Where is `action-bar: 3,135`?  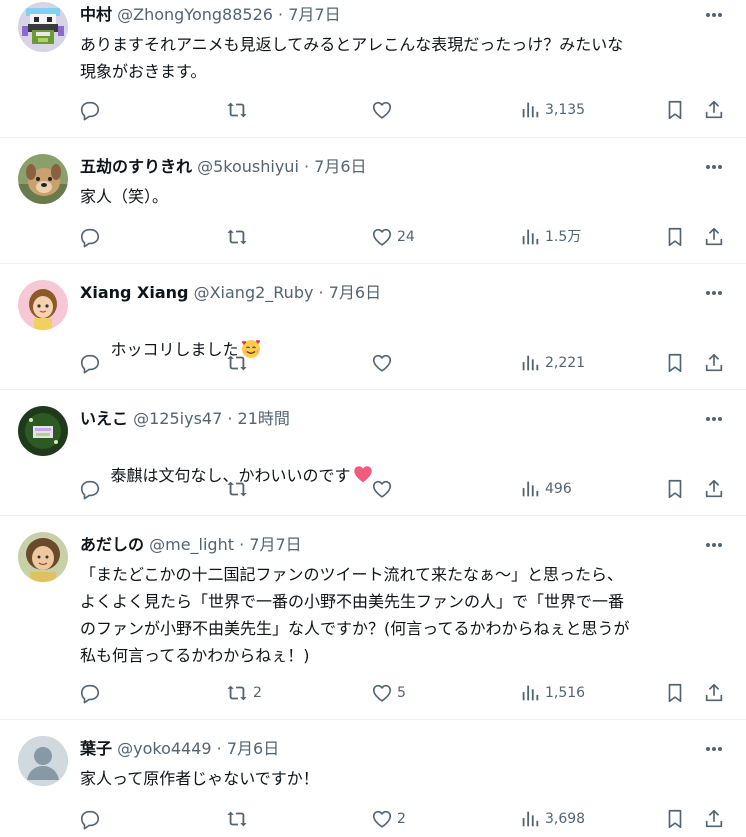 action-bar: 3,135 is located at coordinates (373, 110).